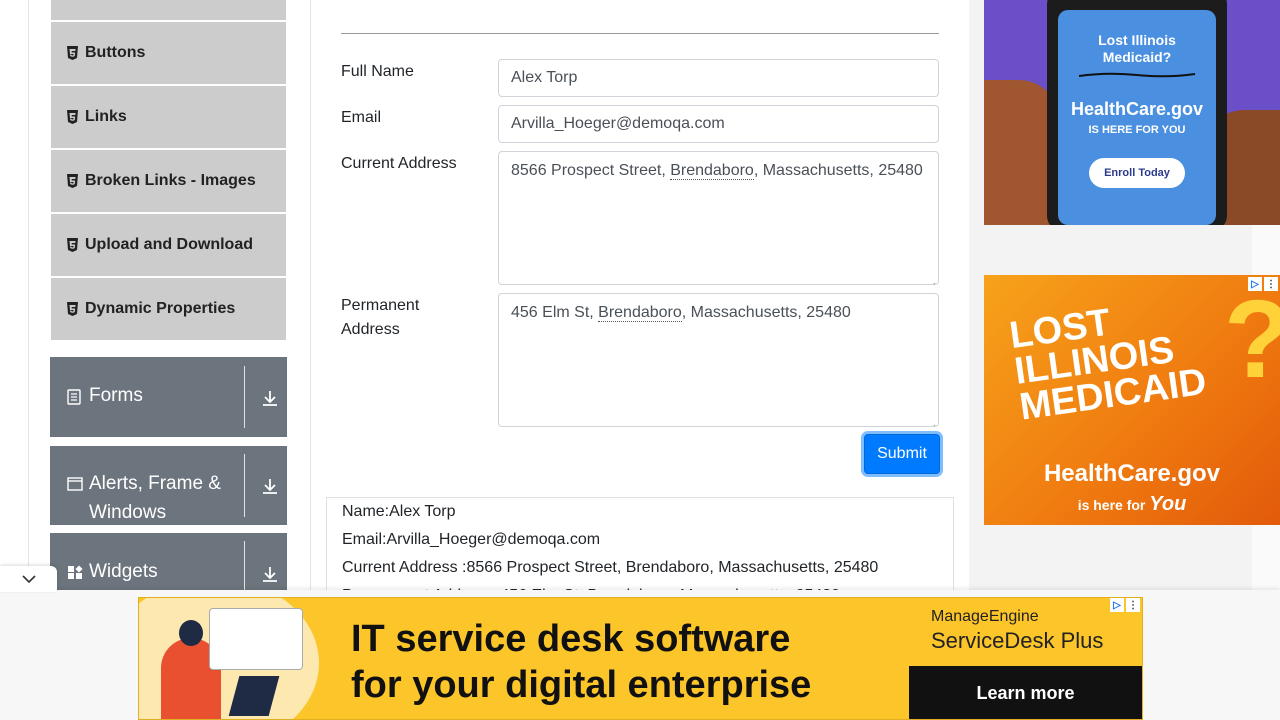 This screenshot has width=1280, height=720. What do you see at coordinates (1025, 692) in the screenshot?
I see `ad-learn-more-button: Learn more` at bounding box center [1025, 692].